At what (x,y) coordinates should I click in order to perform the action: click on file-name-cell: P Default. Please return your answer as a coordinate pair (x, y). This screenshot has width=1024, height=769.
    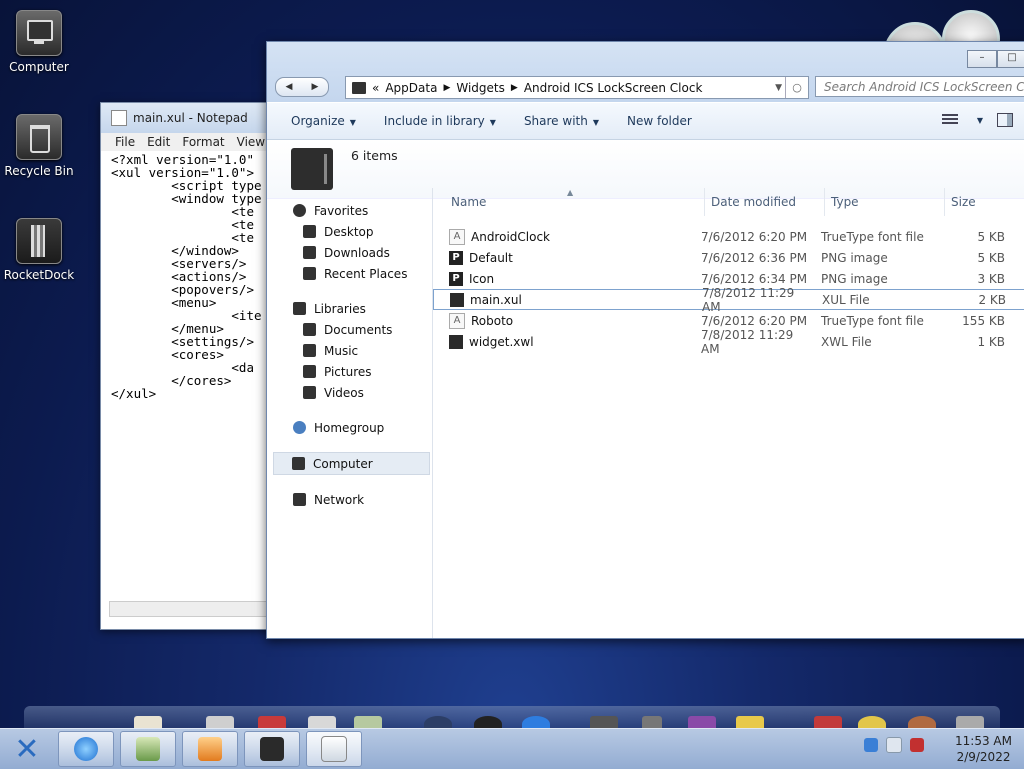
    Looking at the image, I should click on (562, 257).